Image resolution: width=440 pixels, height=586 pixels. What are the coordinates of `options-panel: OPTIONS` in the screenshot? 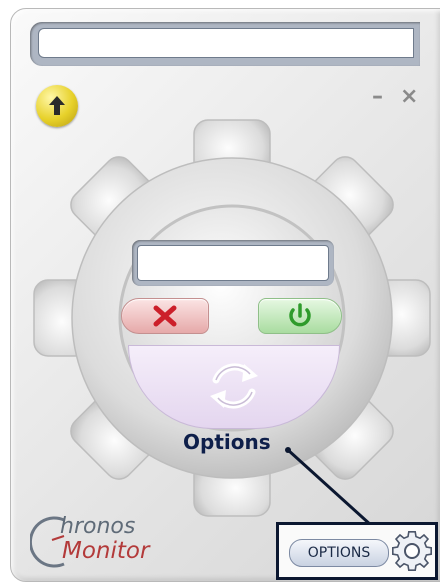 It's located at (357, 551).